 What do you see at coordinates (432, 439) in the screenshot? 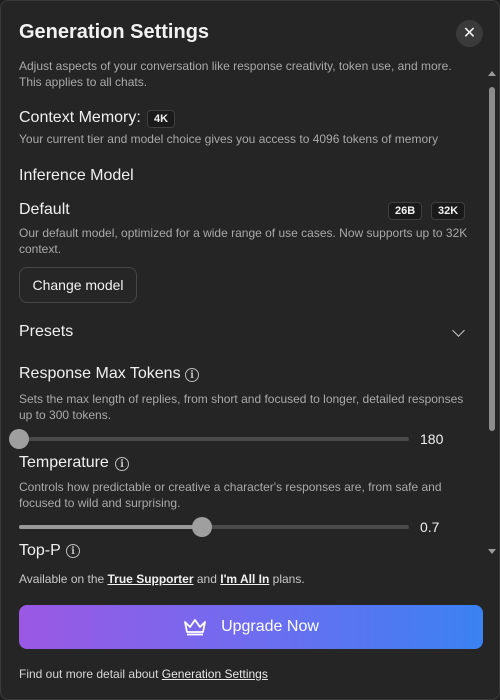
I see `response-max-tokens-value: 180` at bounding box center [432, 439].